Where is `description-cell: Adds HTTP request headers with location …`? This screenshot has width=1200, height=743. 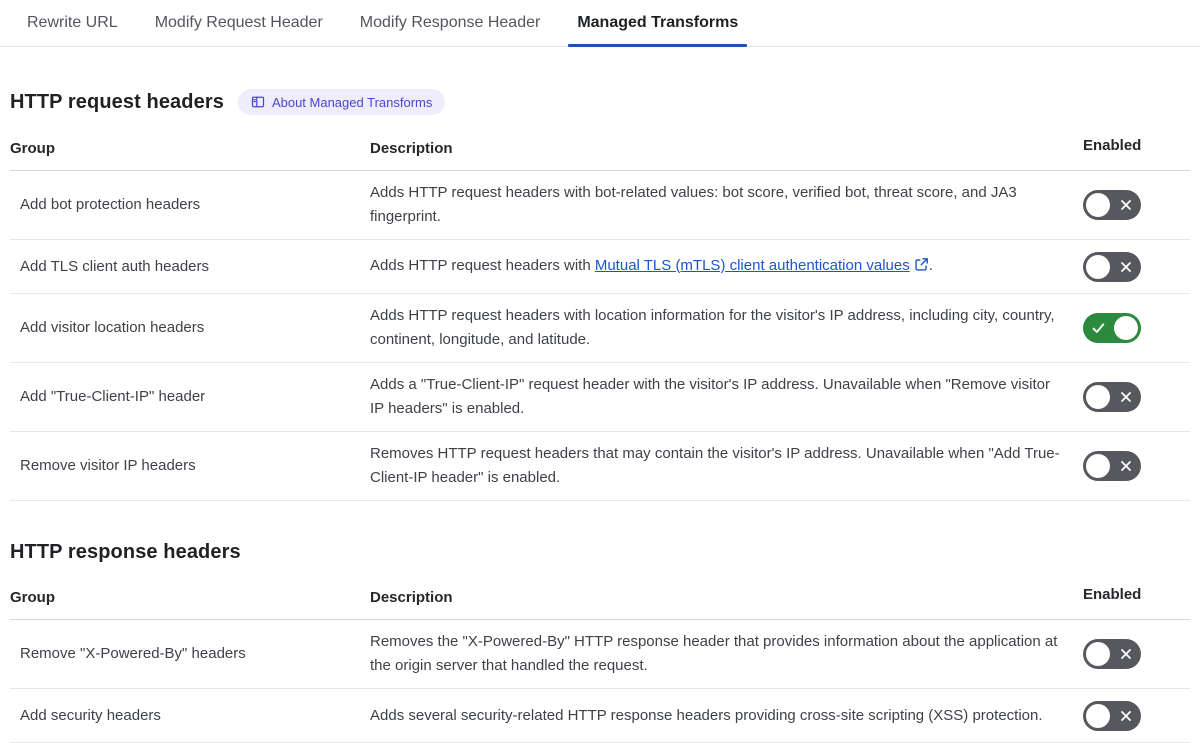 description-cell: Adds HTTP request headers with location … is located at coordinates (712, 327).